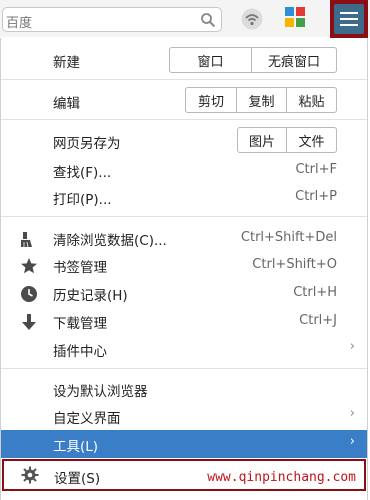 The height and width of the screenshot is (500, 370). Describe the element at coordinates (281, 477) in the screenshot. I see `watermark-text: www.qinpinchang.com` at that location.